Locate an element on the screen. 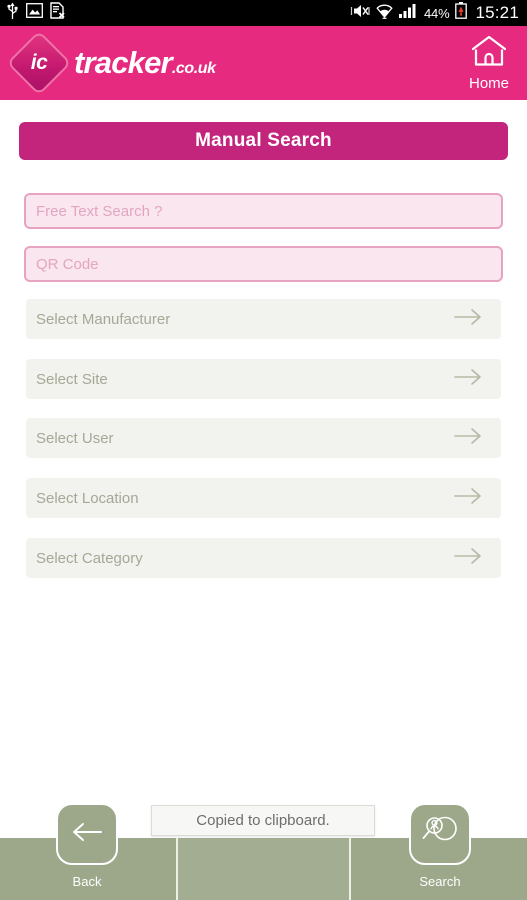 Image resolution: width=527 pixels, height=900 pixels. wifi-icon is located at coordinates (384, 13).